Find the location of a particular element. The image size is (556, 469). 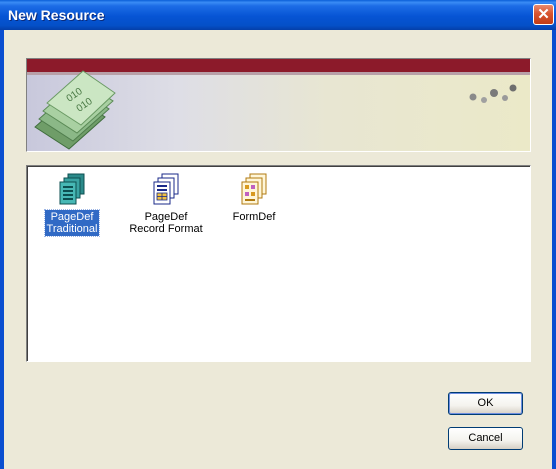

title-bar: New Resource ✕ is located at coordinates (278, 15).